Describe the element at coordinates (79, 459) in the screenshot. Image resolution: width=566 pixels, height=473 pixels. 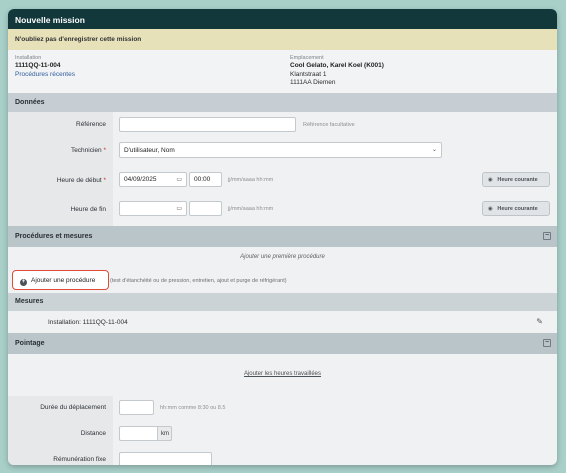
I see `remuneration-label: Rémunération fixe` at that location.